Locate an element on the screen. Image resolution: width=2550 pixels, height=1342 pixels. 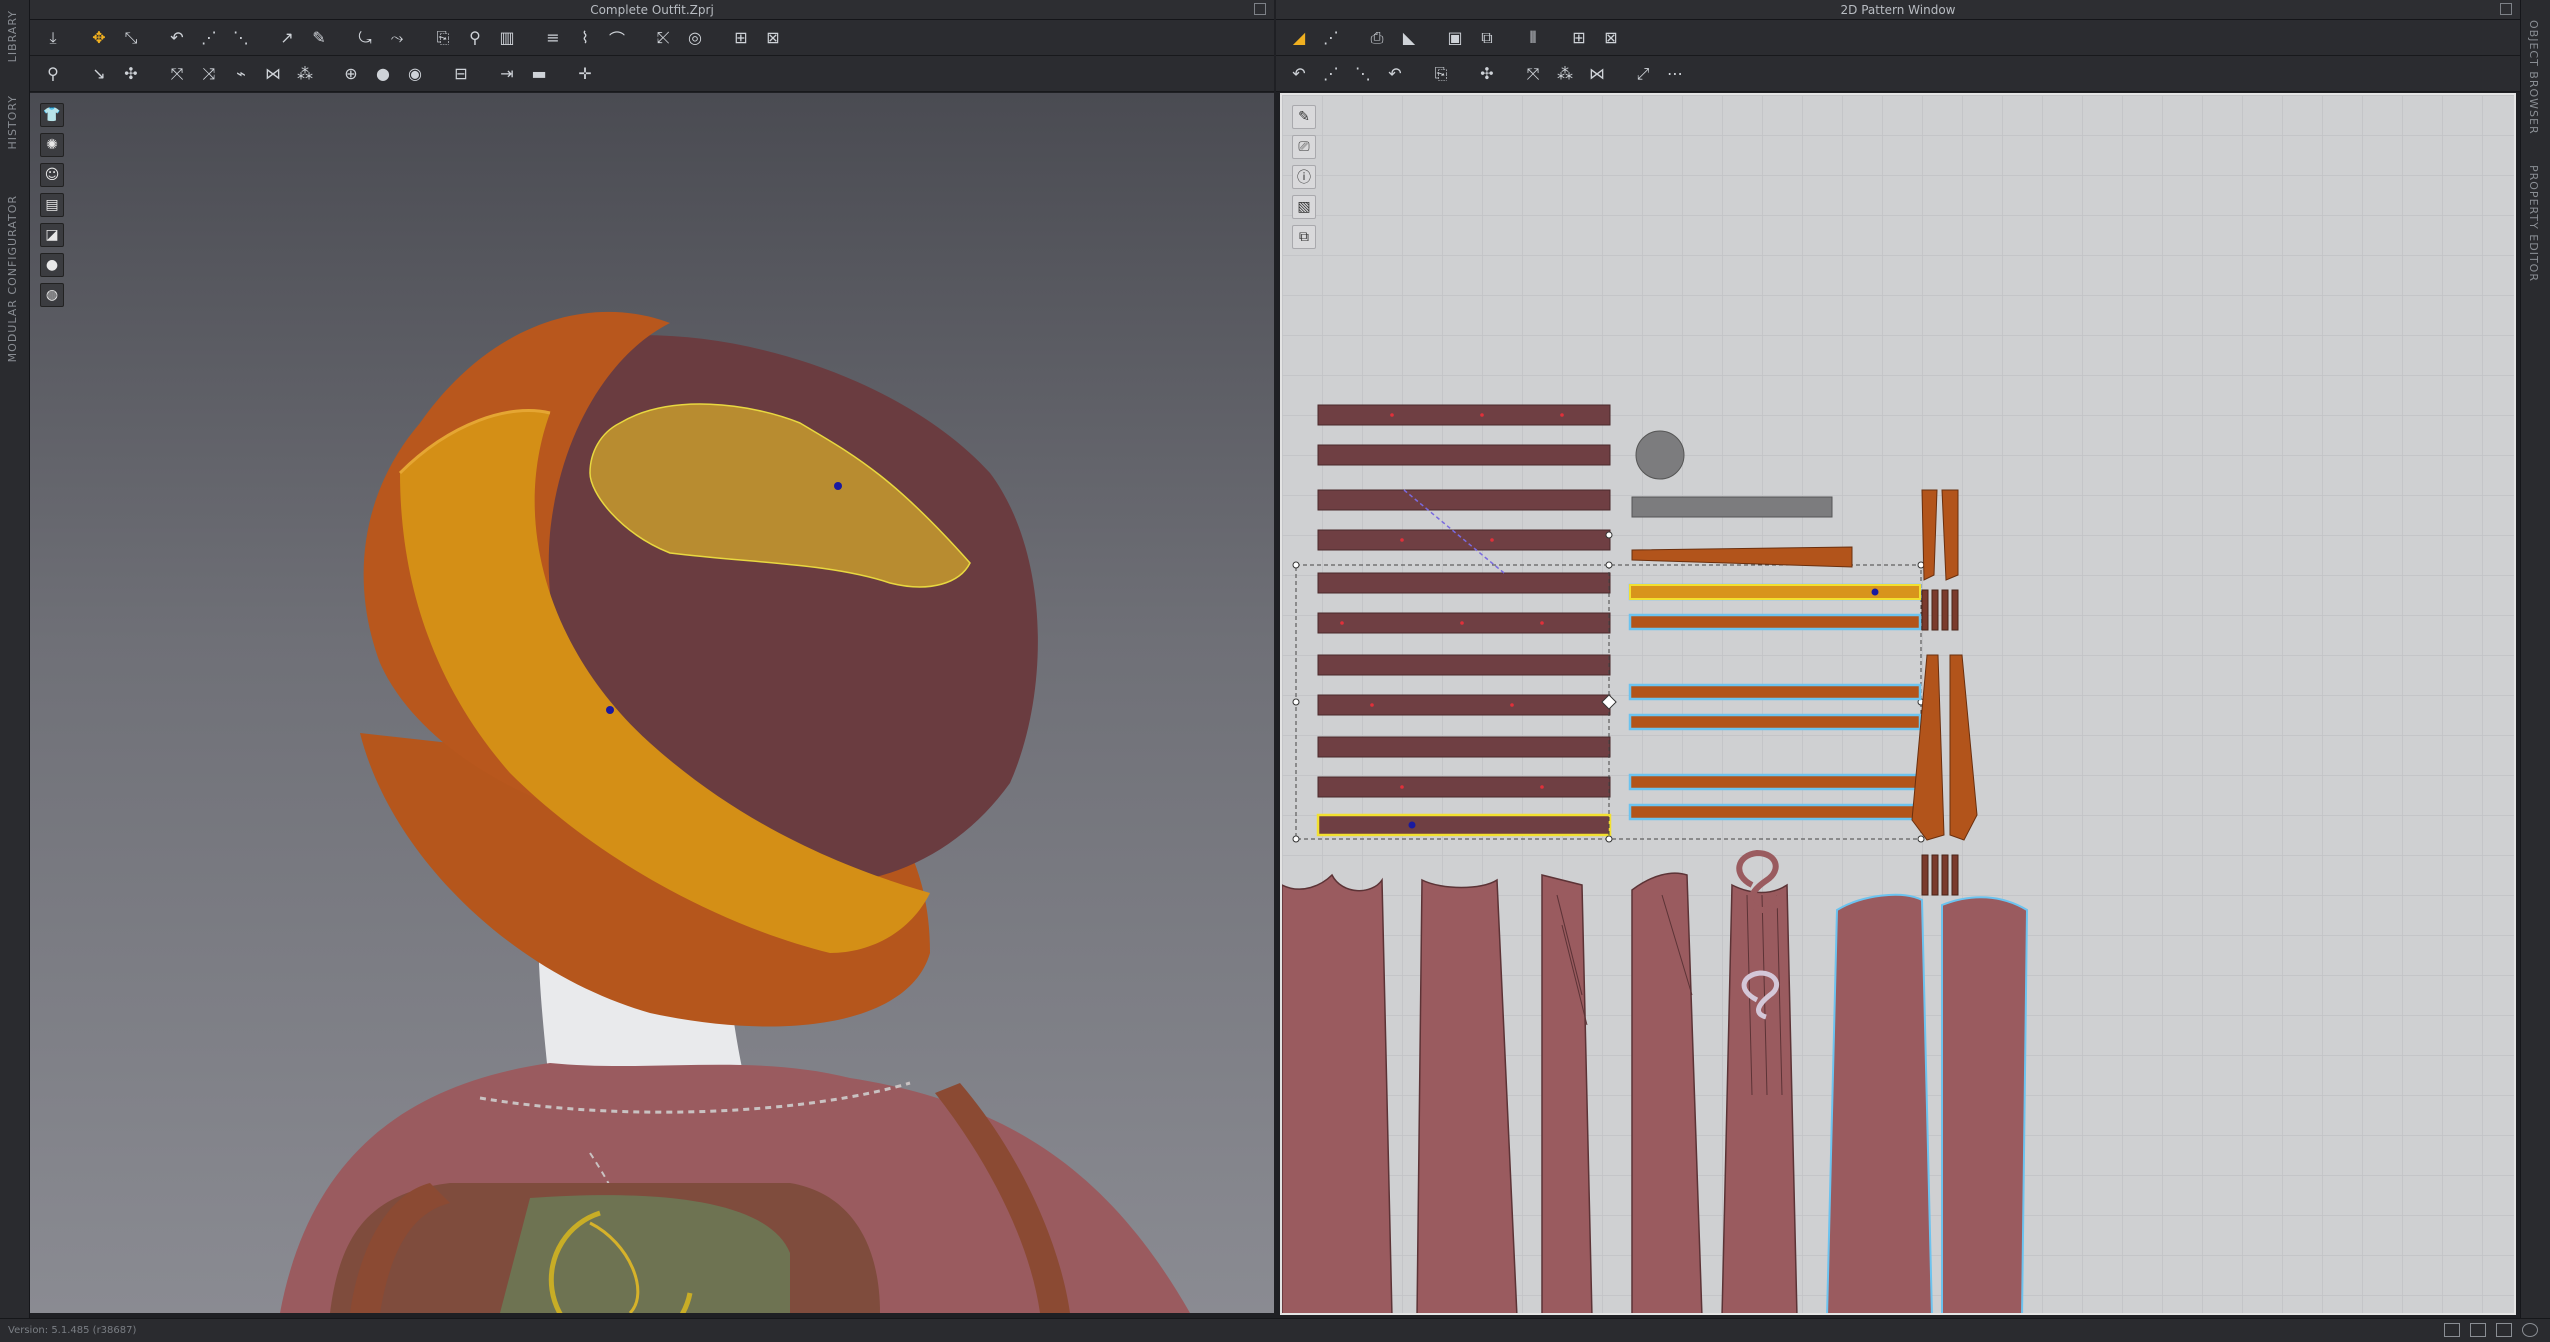
version-label: Version: 5.1.485 (r38687) is located at coordinates (72, 1330).